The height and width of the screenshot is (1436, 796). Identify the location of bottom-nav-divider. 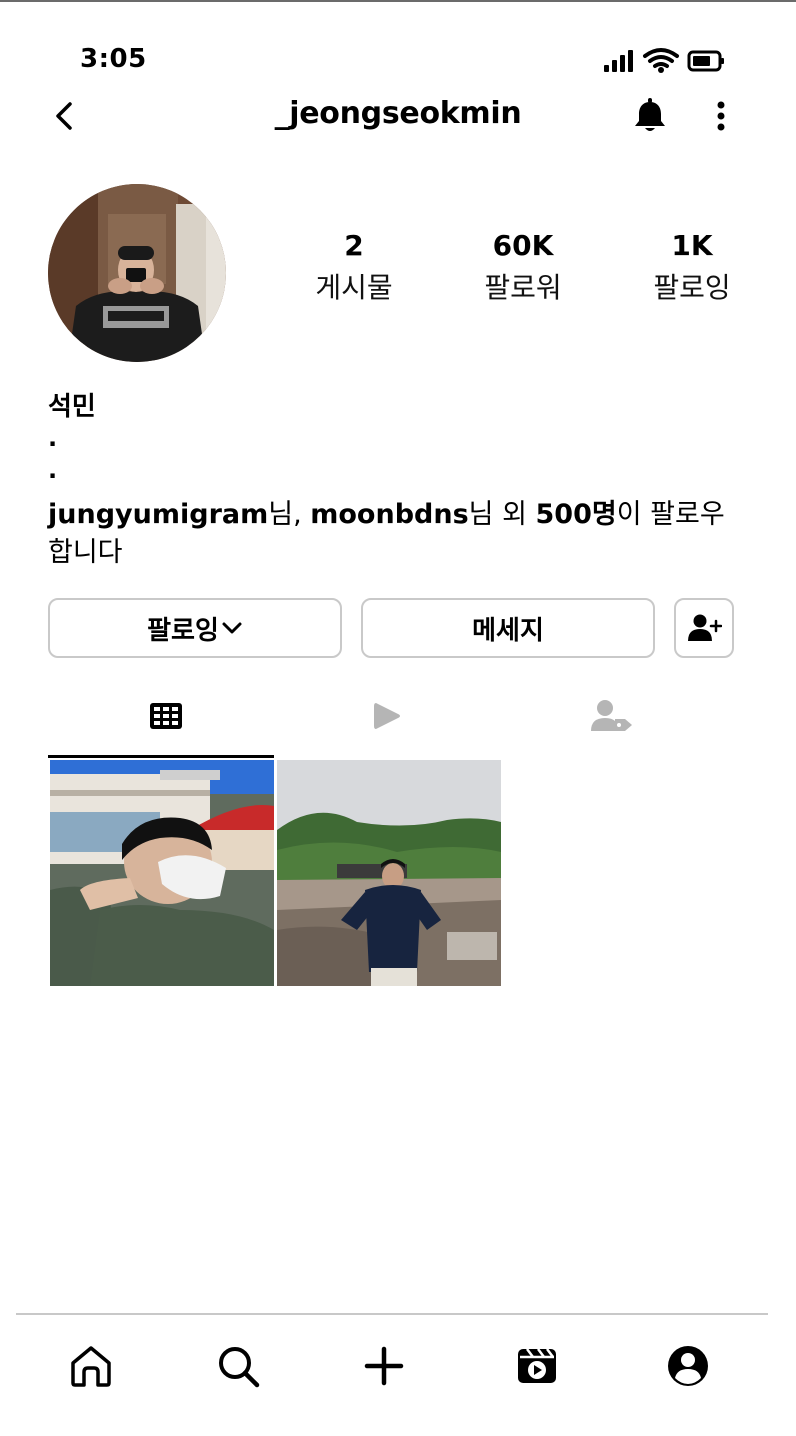
(392, 1314).